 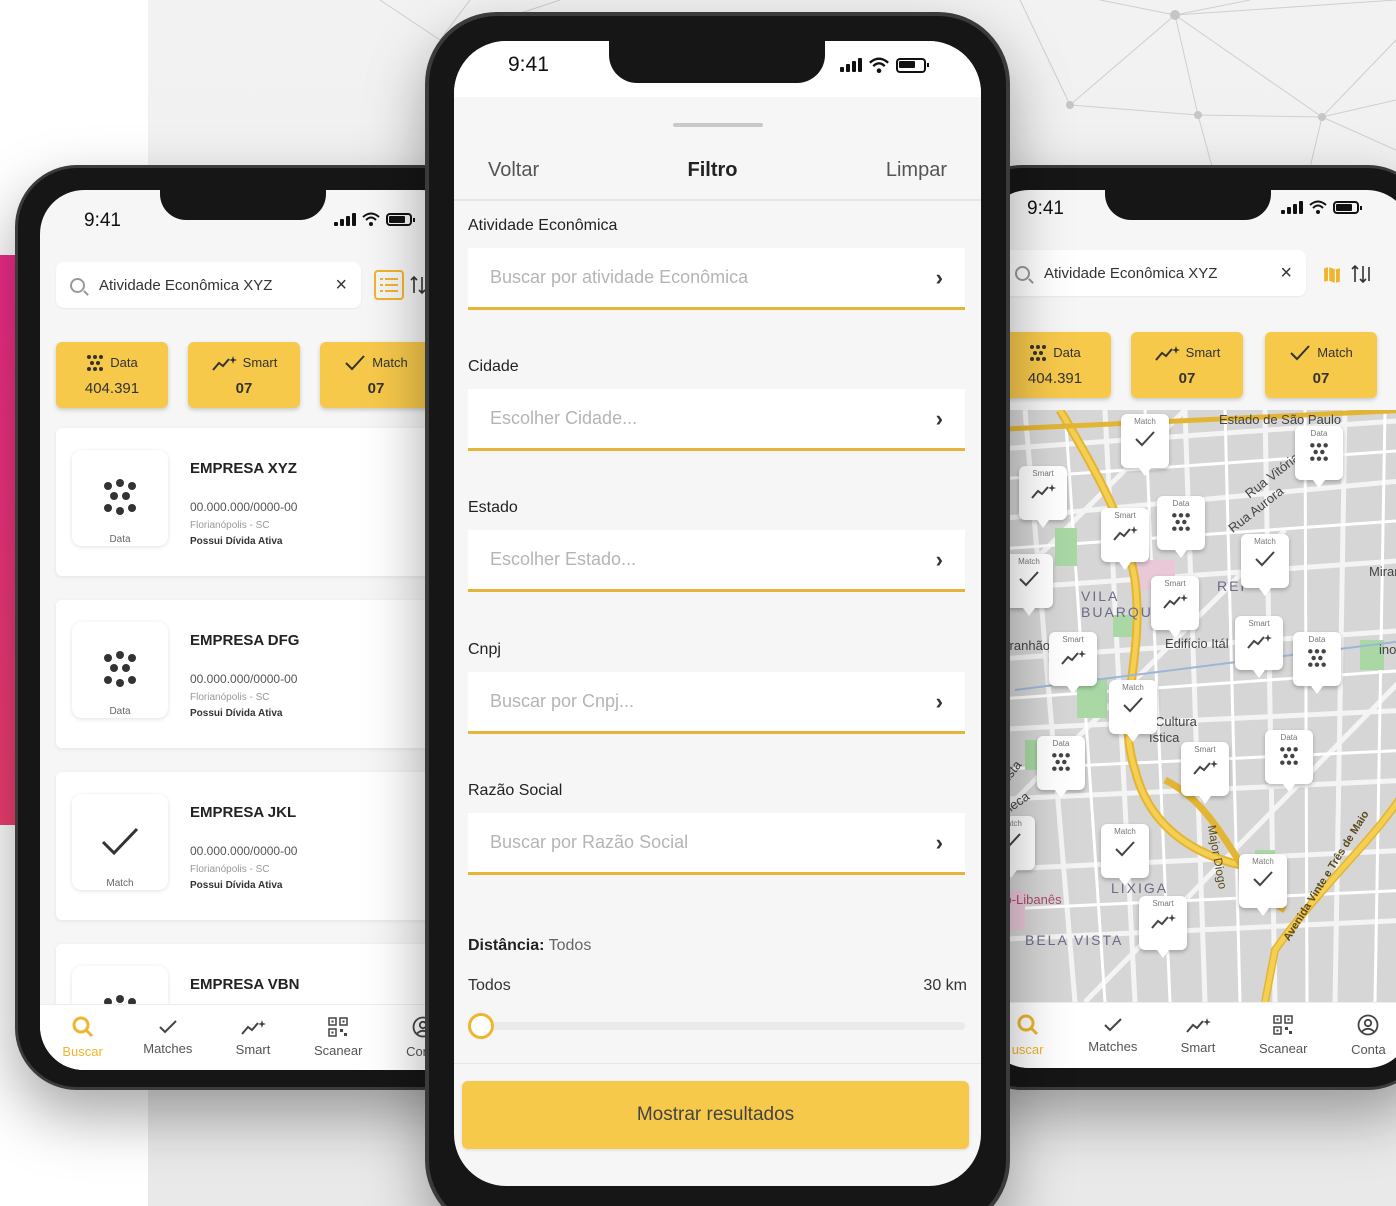 I want to click on estado-field: Escolher Estado... ›, so click(x=716, y=561).